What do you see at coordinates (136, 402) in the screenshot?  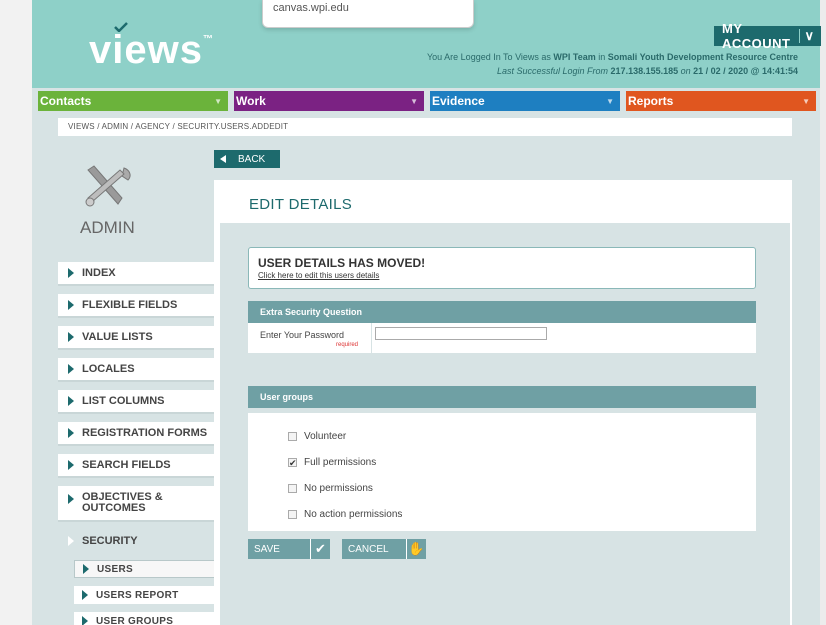 I see `sidebar-item-list-columns: LIST COLUMNS` at bounding box center [136, 402].